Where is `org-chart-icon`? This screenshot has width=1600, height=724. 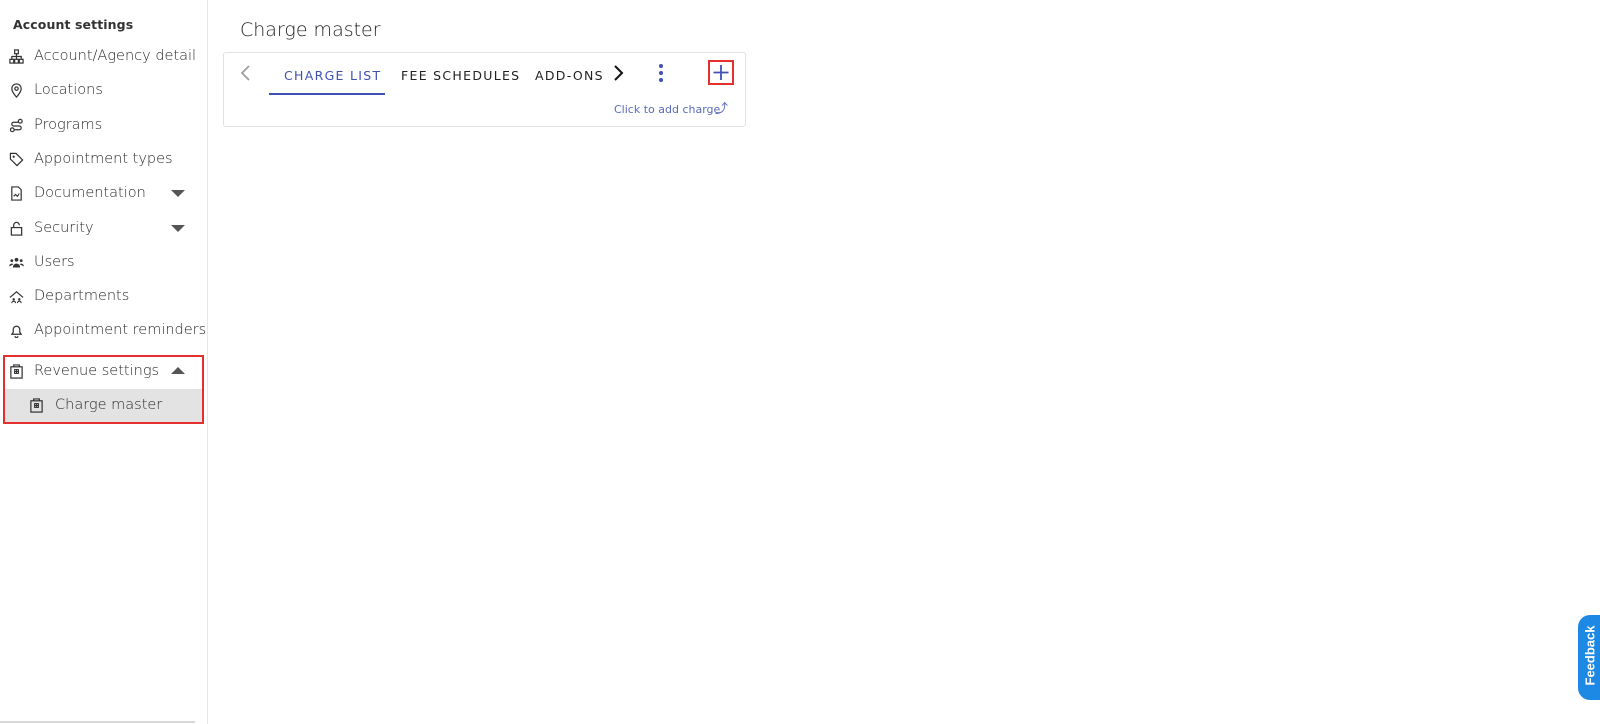
org-chart-icon is located at coordinates (16, 56).